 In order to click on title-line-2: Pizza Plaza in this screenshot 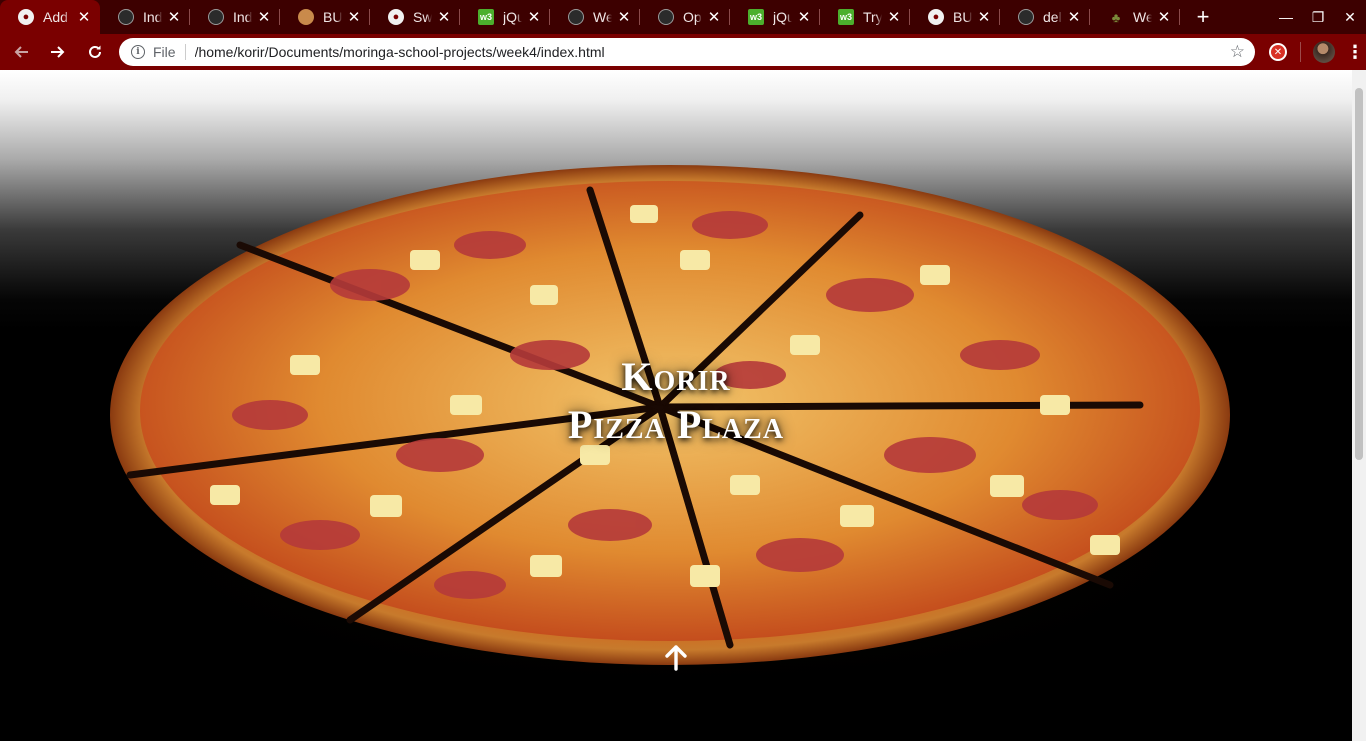, I will do `click(676, 424)`.